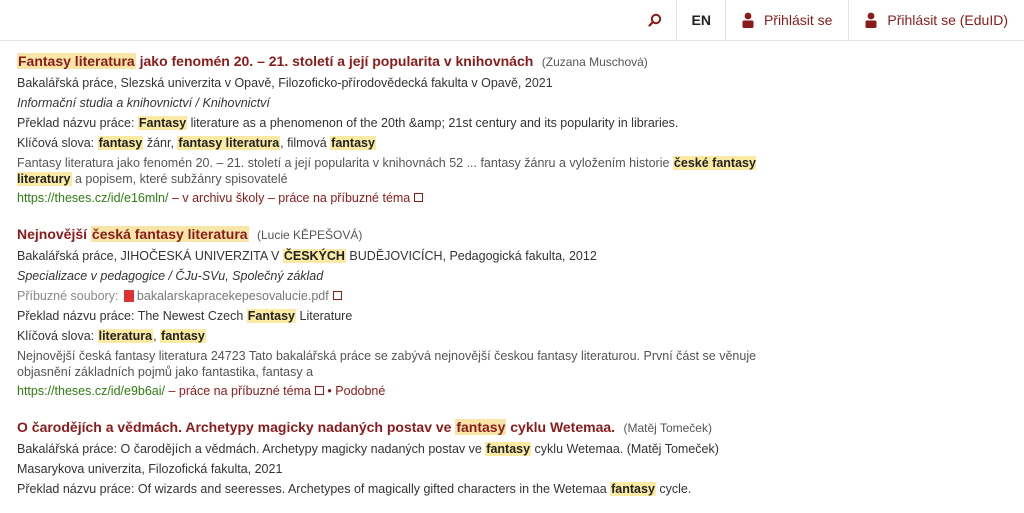 The width and height of the screenshot is (1024, 513). What do you see at coordinates (92, 198) in the screenshot?
I see `result-url: https://theses.cz/id/e16mln/` at bounding box center [92, 198].